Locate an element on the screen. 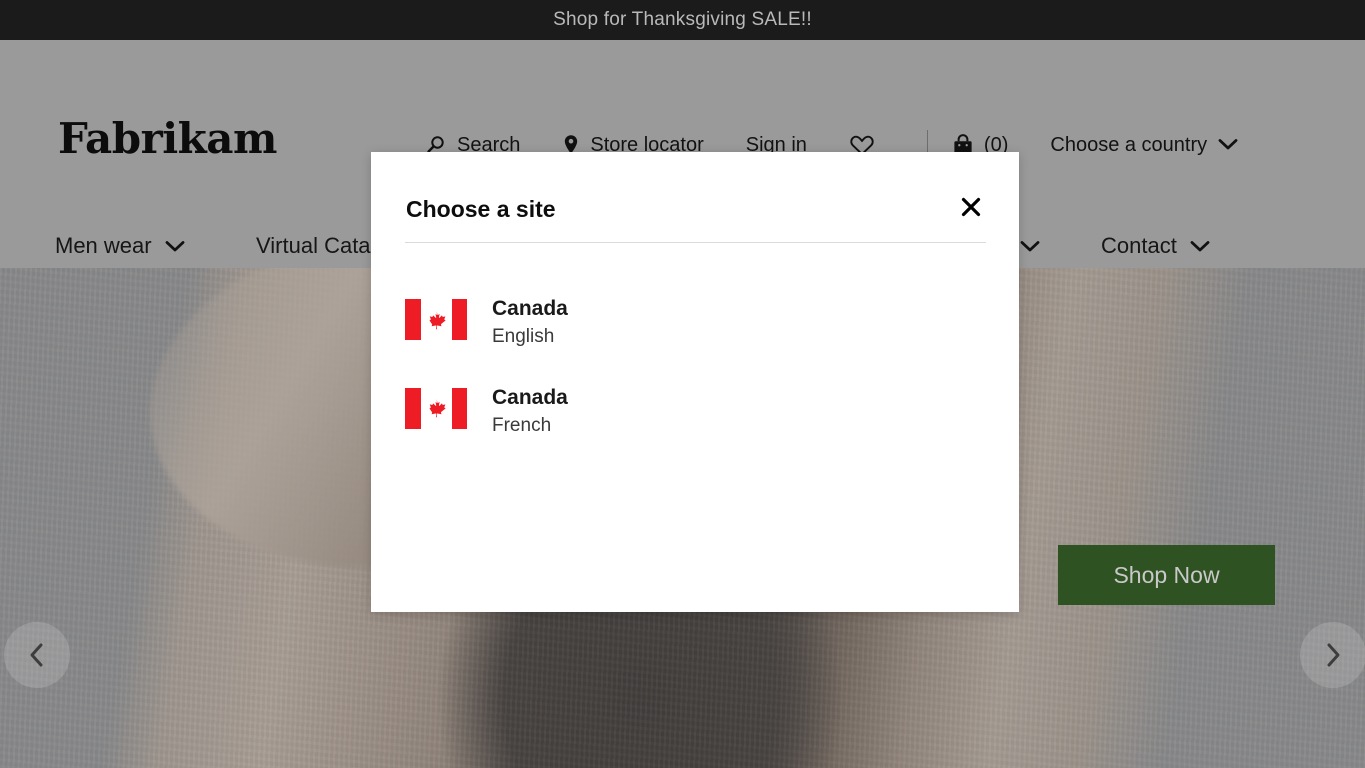 This screenshot has height=768, width=1365. site-logo: Fabrikam is located at coordinates (167, 139).